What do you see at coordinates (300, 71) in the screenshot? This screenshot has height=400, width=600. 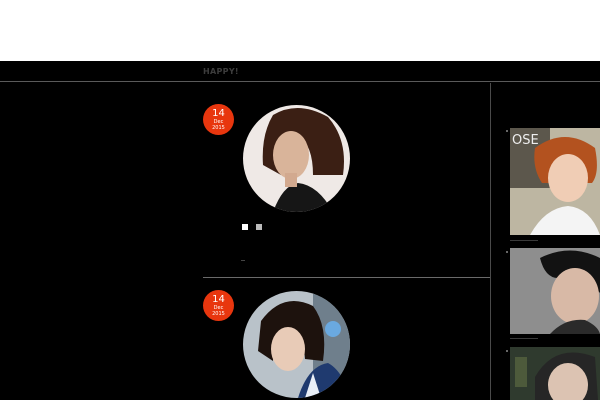 I see `nav-bar: HAPPY!` at bounding box center [300, 71].